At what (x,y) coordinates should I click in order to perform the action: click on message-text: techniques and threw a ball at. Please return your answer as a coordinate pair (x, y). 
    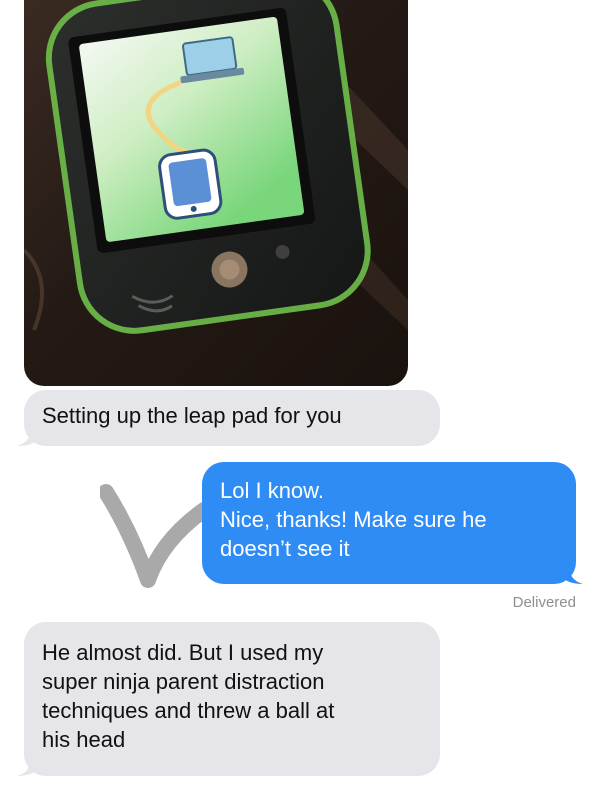
    Looking at the image, I should click on (188, 710).